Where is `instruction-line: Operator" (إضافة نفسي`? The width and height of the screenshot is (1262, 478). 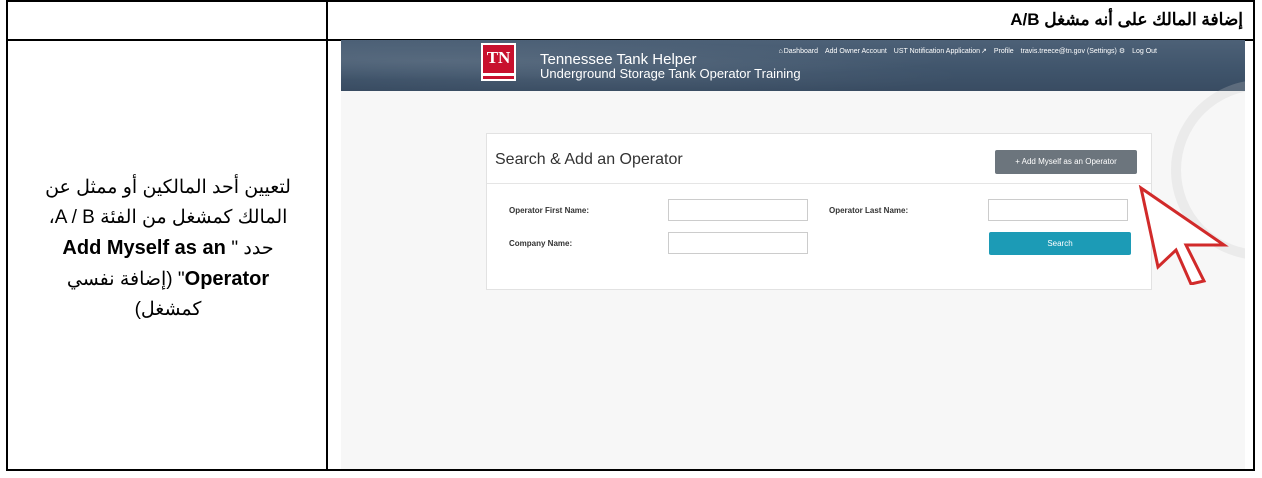
instruction-line: Operator" (إضافة نفسي is located at coordinates (168, 279).